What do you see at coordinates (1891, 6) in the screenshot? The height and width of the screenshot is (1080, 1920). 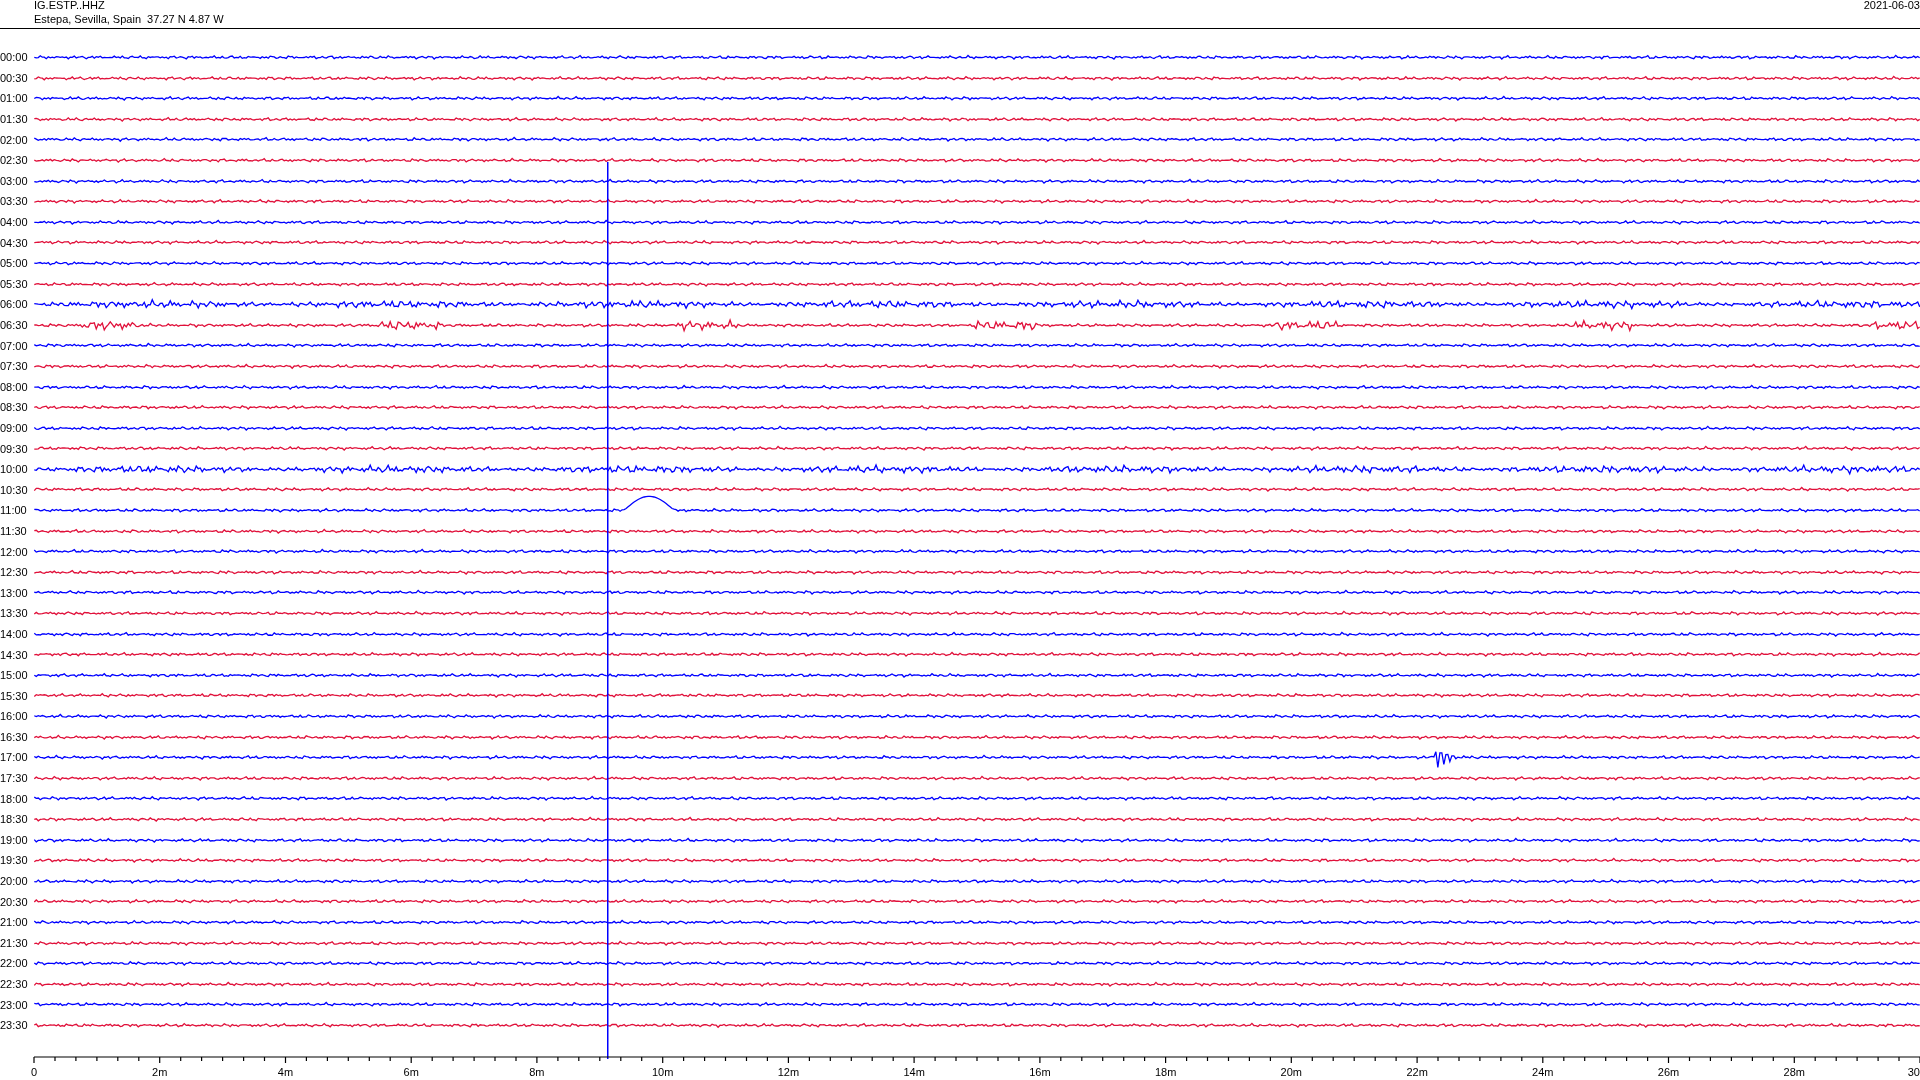 I see `date-label: 2021-06-03` at bounding box center [1891, 6].